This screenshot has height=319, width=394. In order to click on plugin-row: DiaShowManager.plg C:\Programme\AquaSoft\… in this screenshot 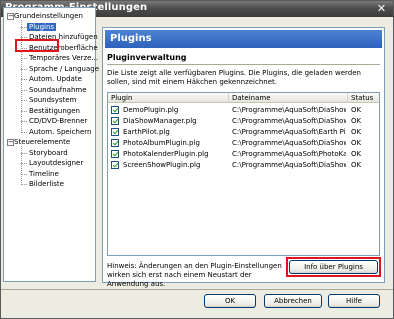, I will do `click(243, 121)`.